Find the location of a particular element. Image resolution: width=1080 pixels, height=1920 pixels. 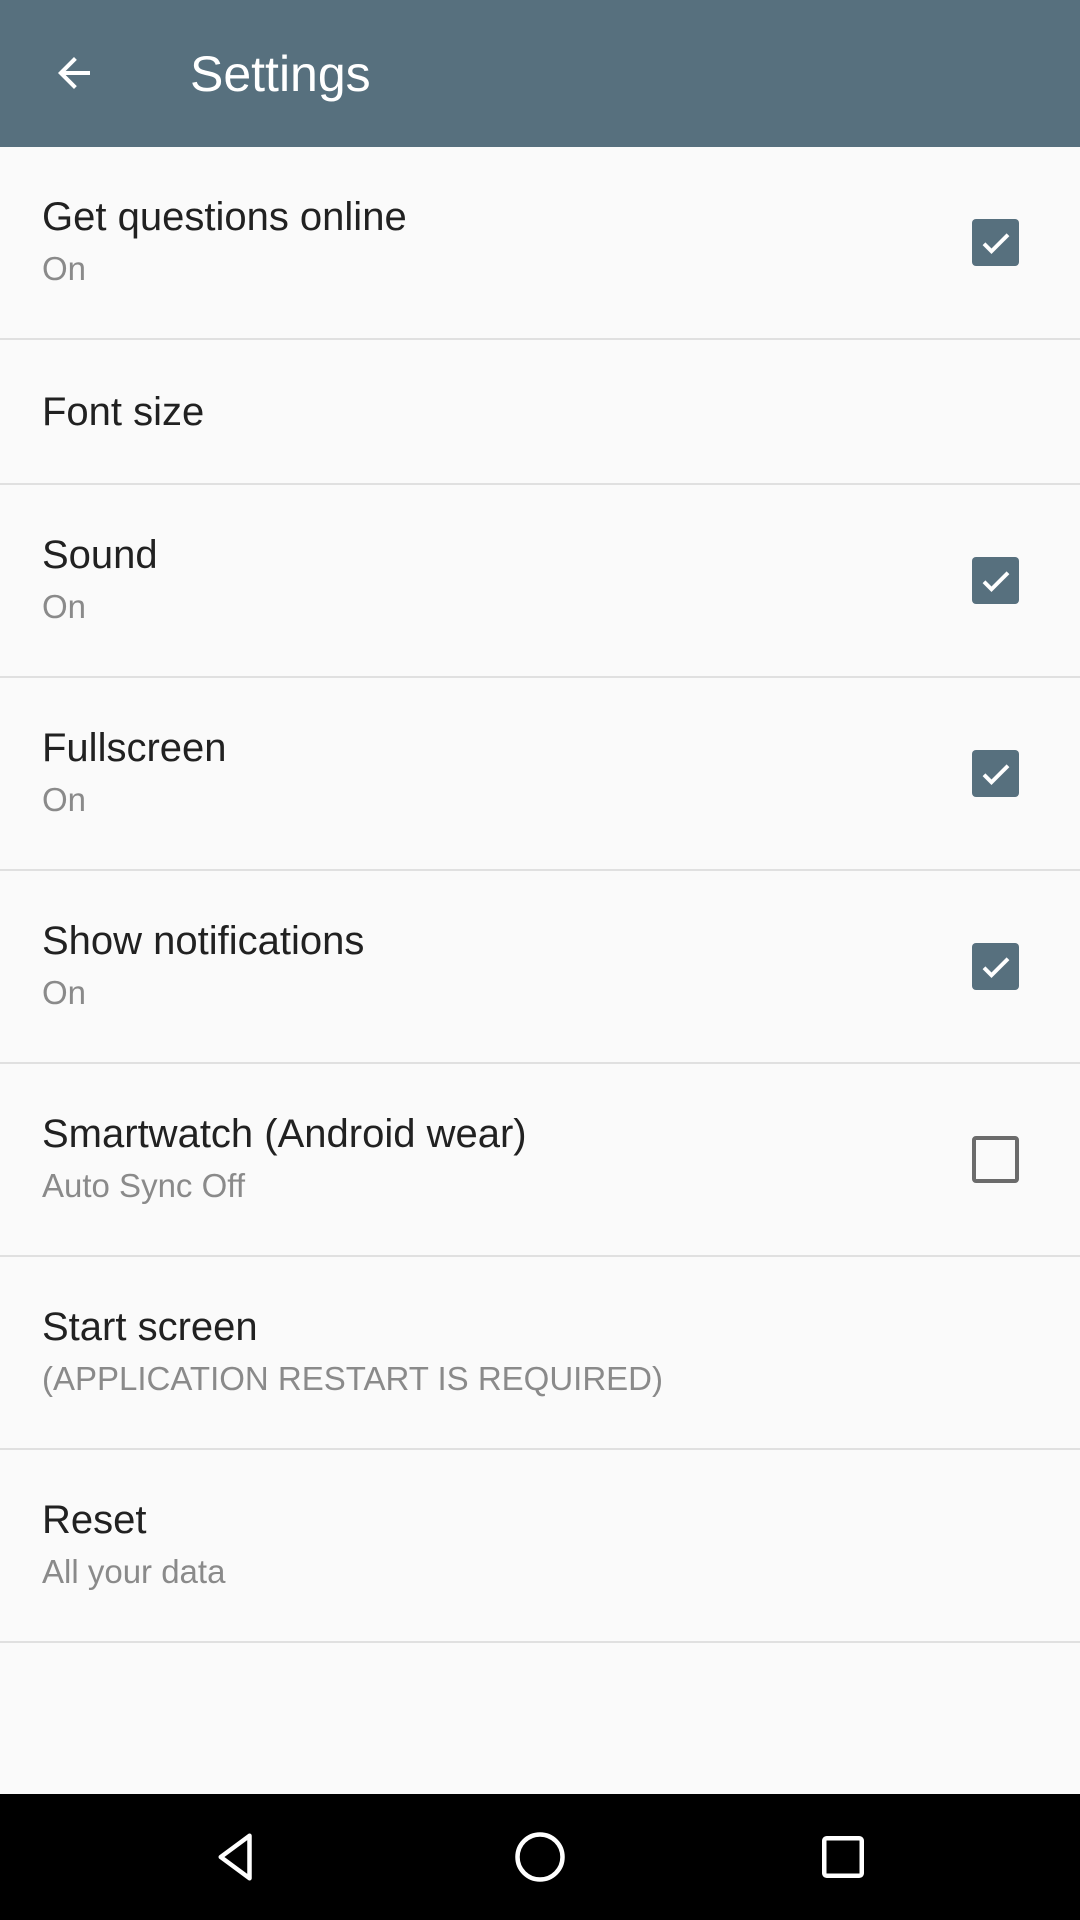

sound-checkbox is located at coordinates (995, 580).